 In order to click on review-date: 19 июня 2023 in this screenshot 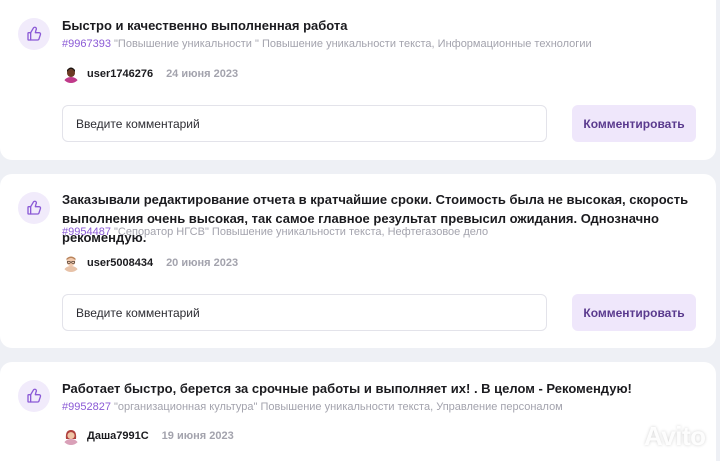, I will do `click(197, 436)`.